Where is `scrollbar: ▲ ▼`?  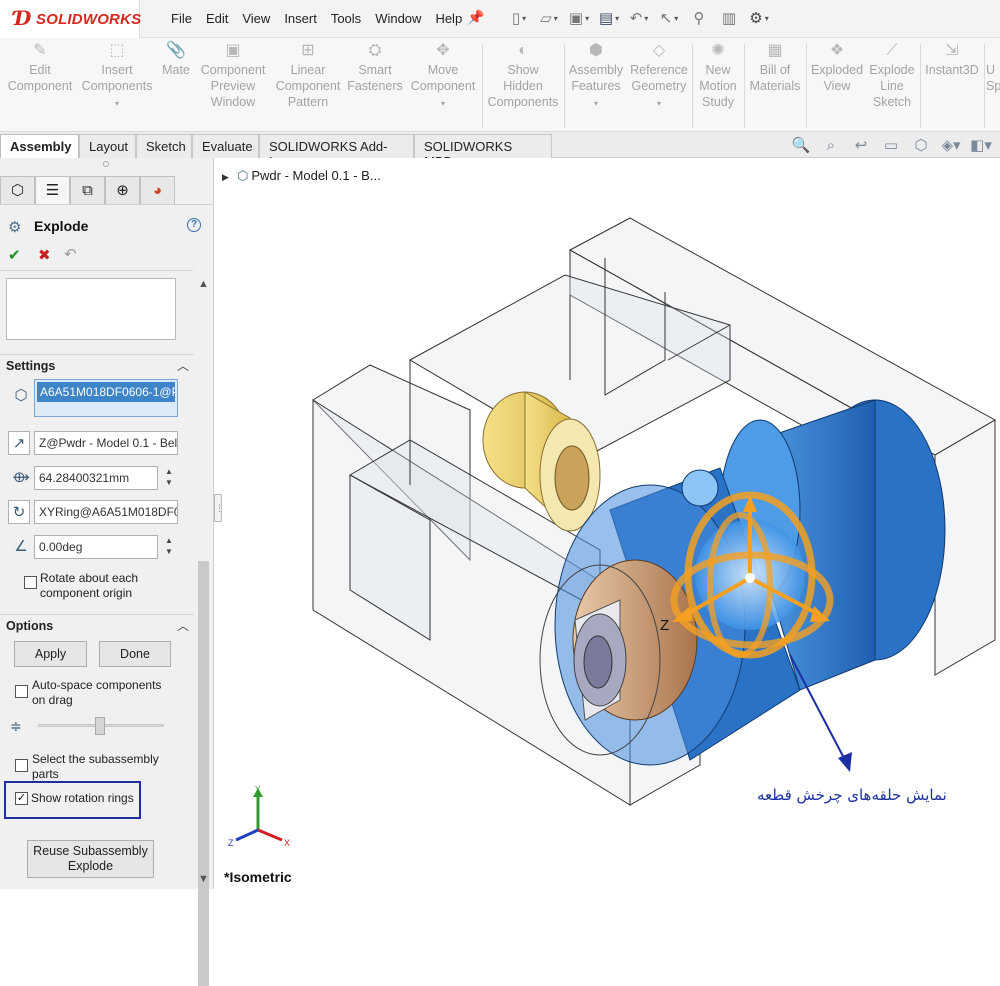 scrollbar: ▲ ▼ is located at coordinates (203, 631).